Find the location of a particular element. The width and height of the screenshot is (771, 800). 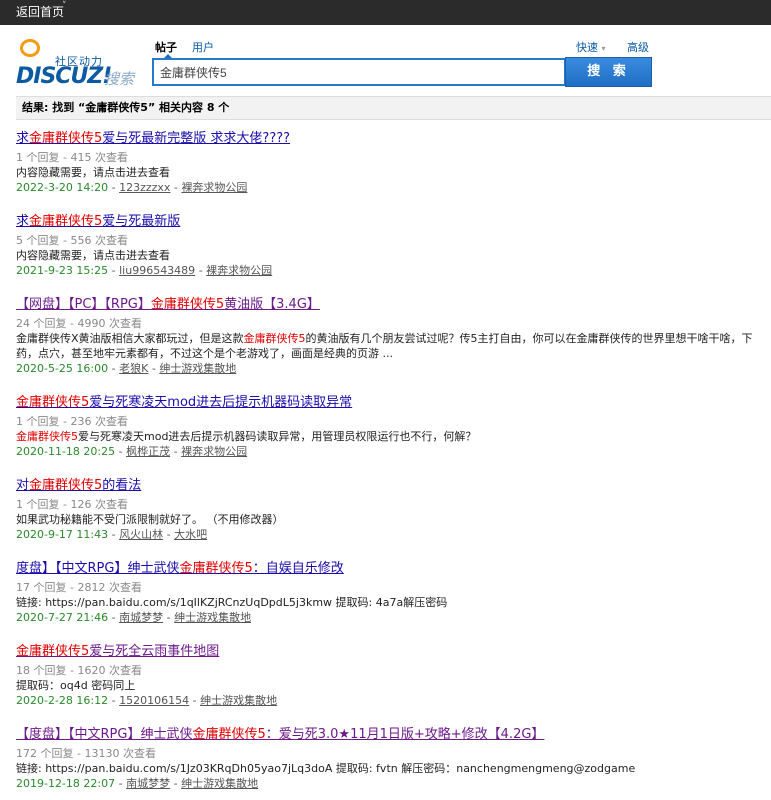

search-input is located at coordinates (359, 72).